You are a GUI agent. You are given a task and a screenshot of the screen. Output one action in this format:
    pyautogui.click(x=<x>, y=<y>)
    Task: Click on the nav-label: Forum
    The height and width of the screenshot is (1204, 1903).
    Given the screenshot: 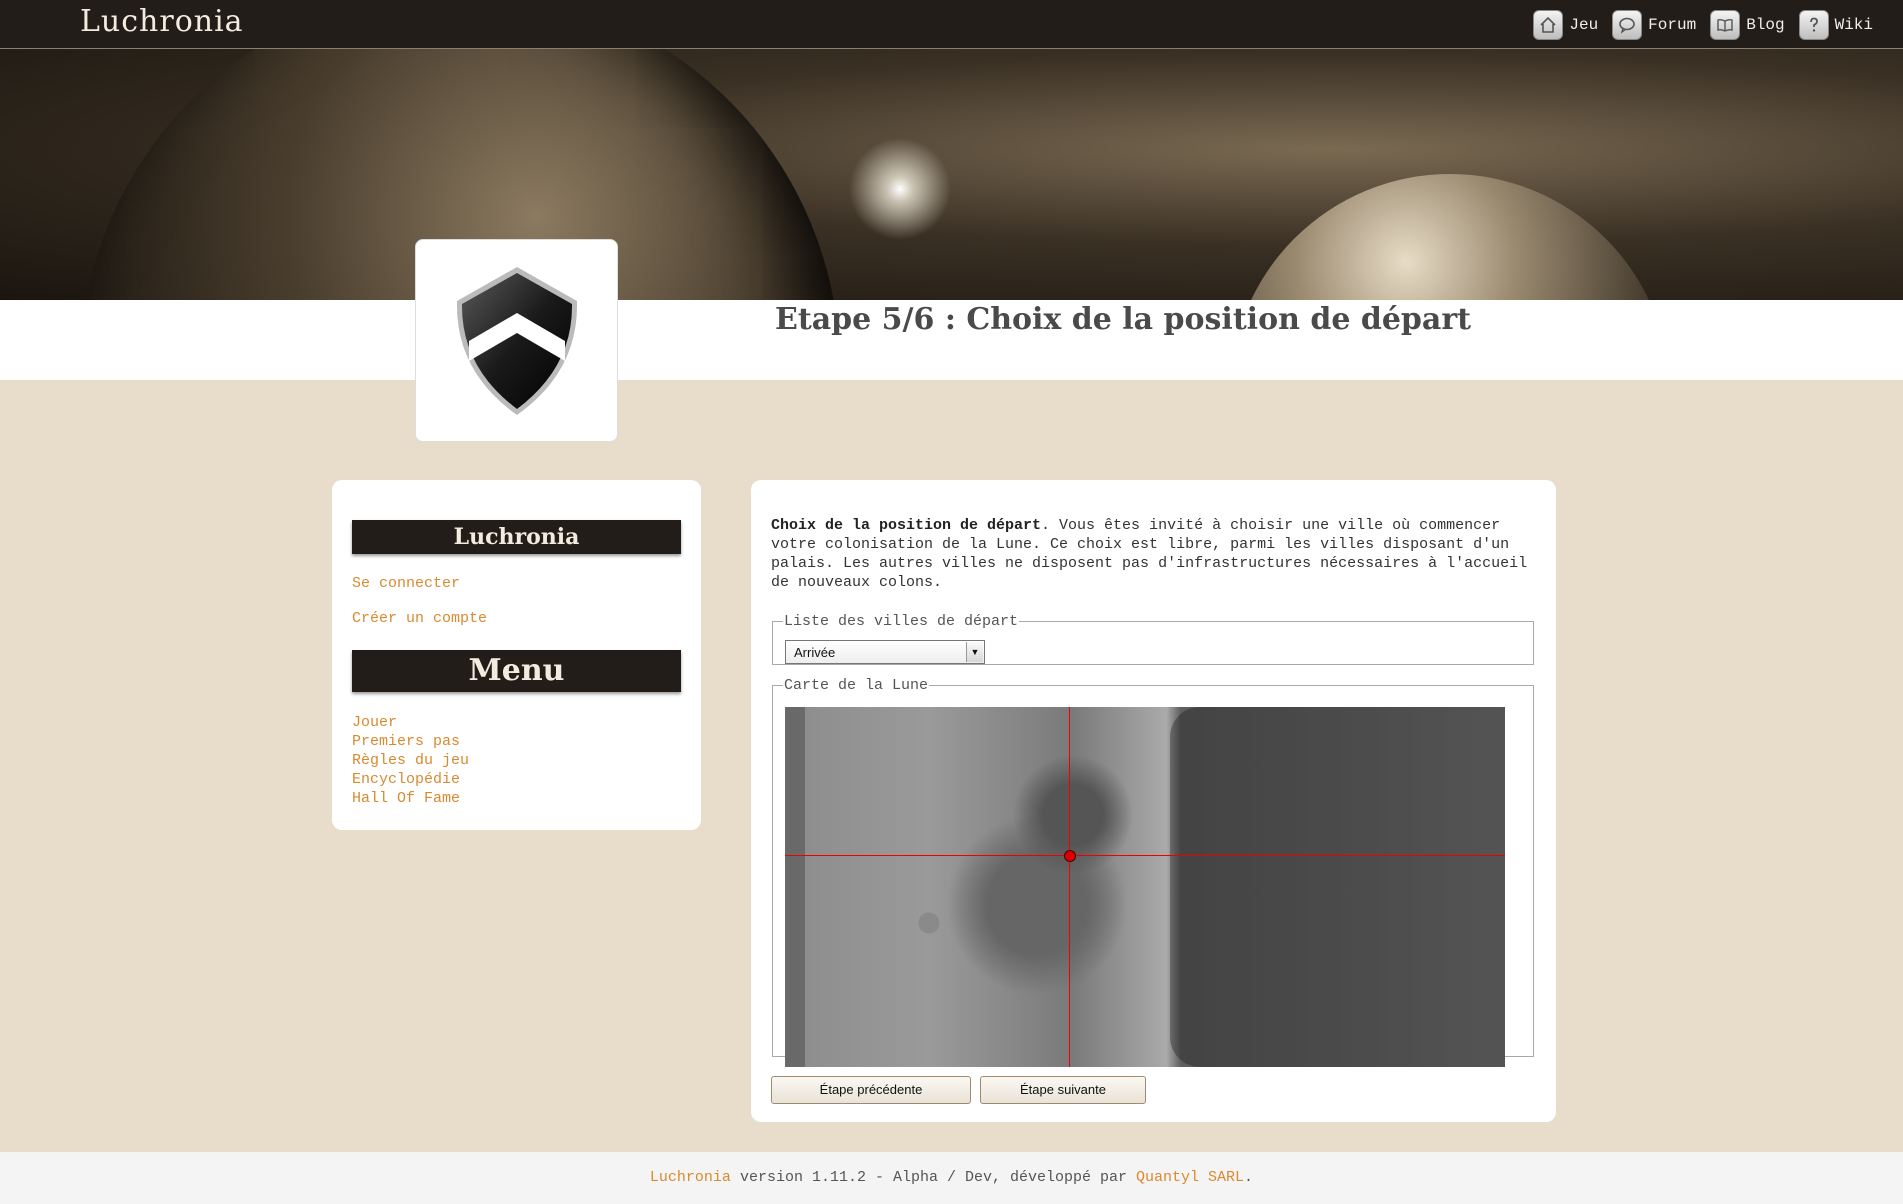 What is the action you would take?
    pyautogui.click(x=1672, y=25)
    